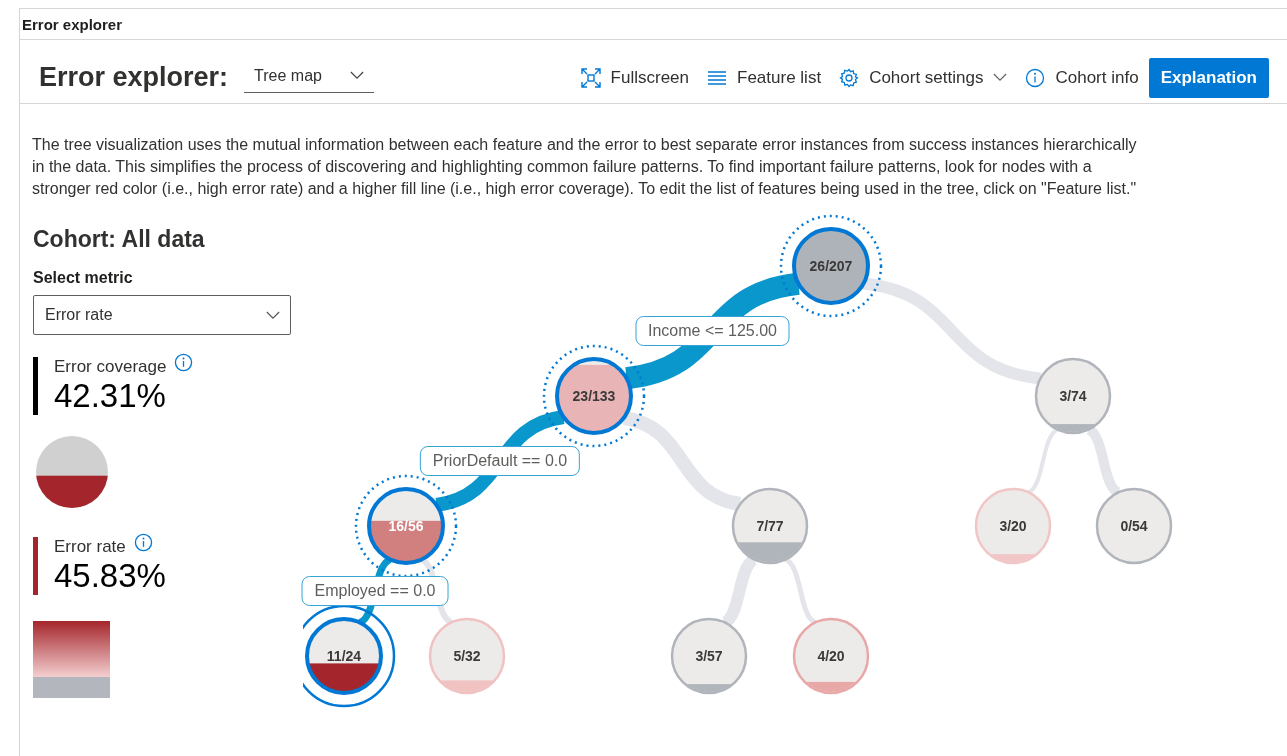 This screenshot has height=756, width=1287. I want to click on coverage-legend-drawing, so click(72, 472).